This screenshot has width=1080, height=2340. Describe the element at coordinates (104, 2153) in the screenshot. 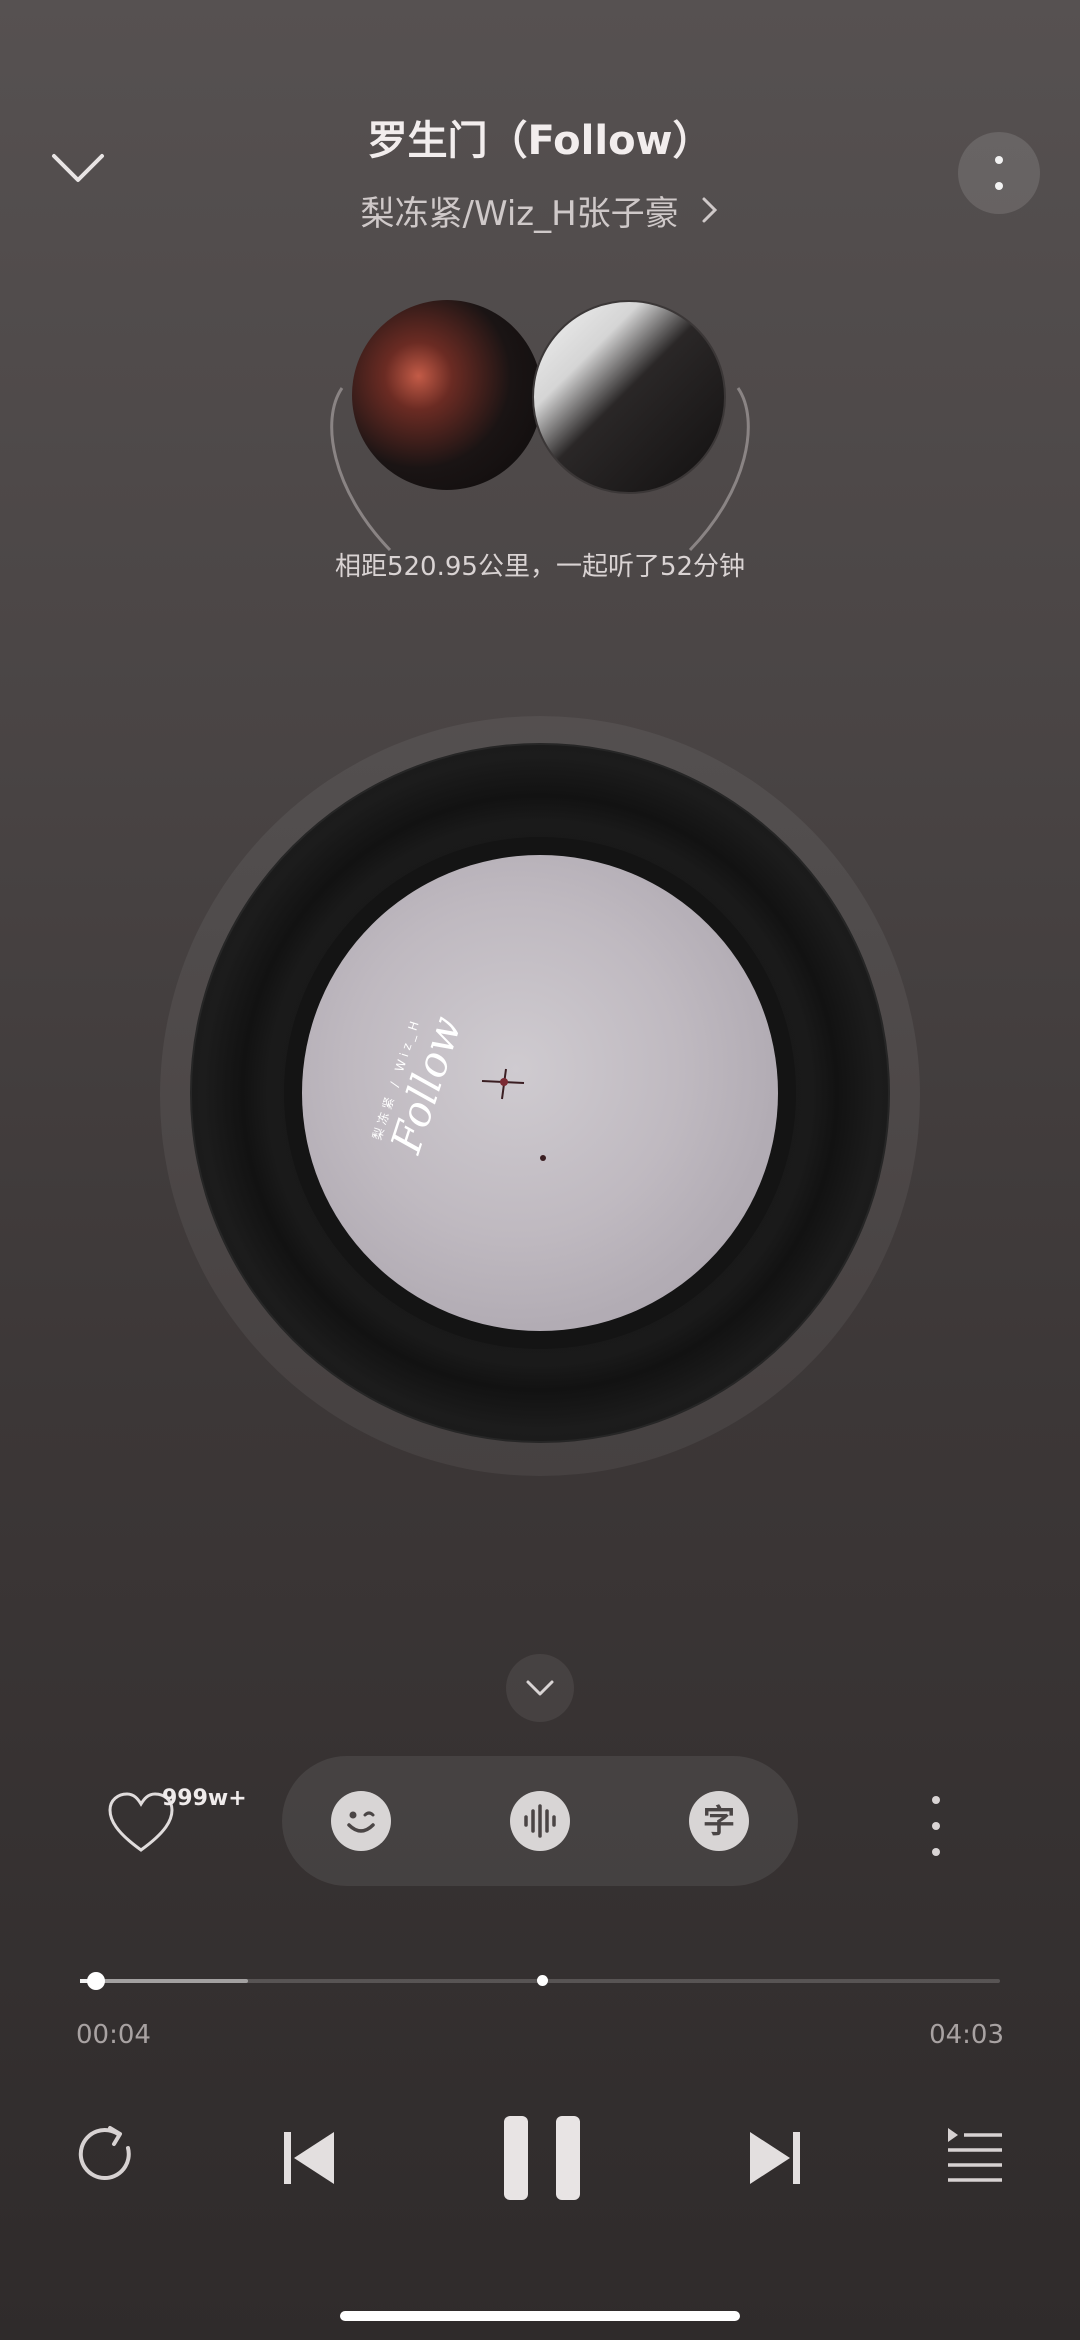

I see `repeat-icon` at that location.